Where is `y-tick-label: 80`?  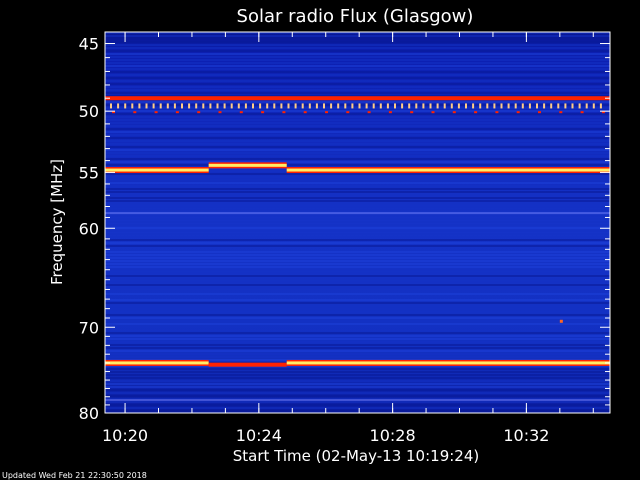
y-tick-label: 80 is located at coordinates (89, 413).